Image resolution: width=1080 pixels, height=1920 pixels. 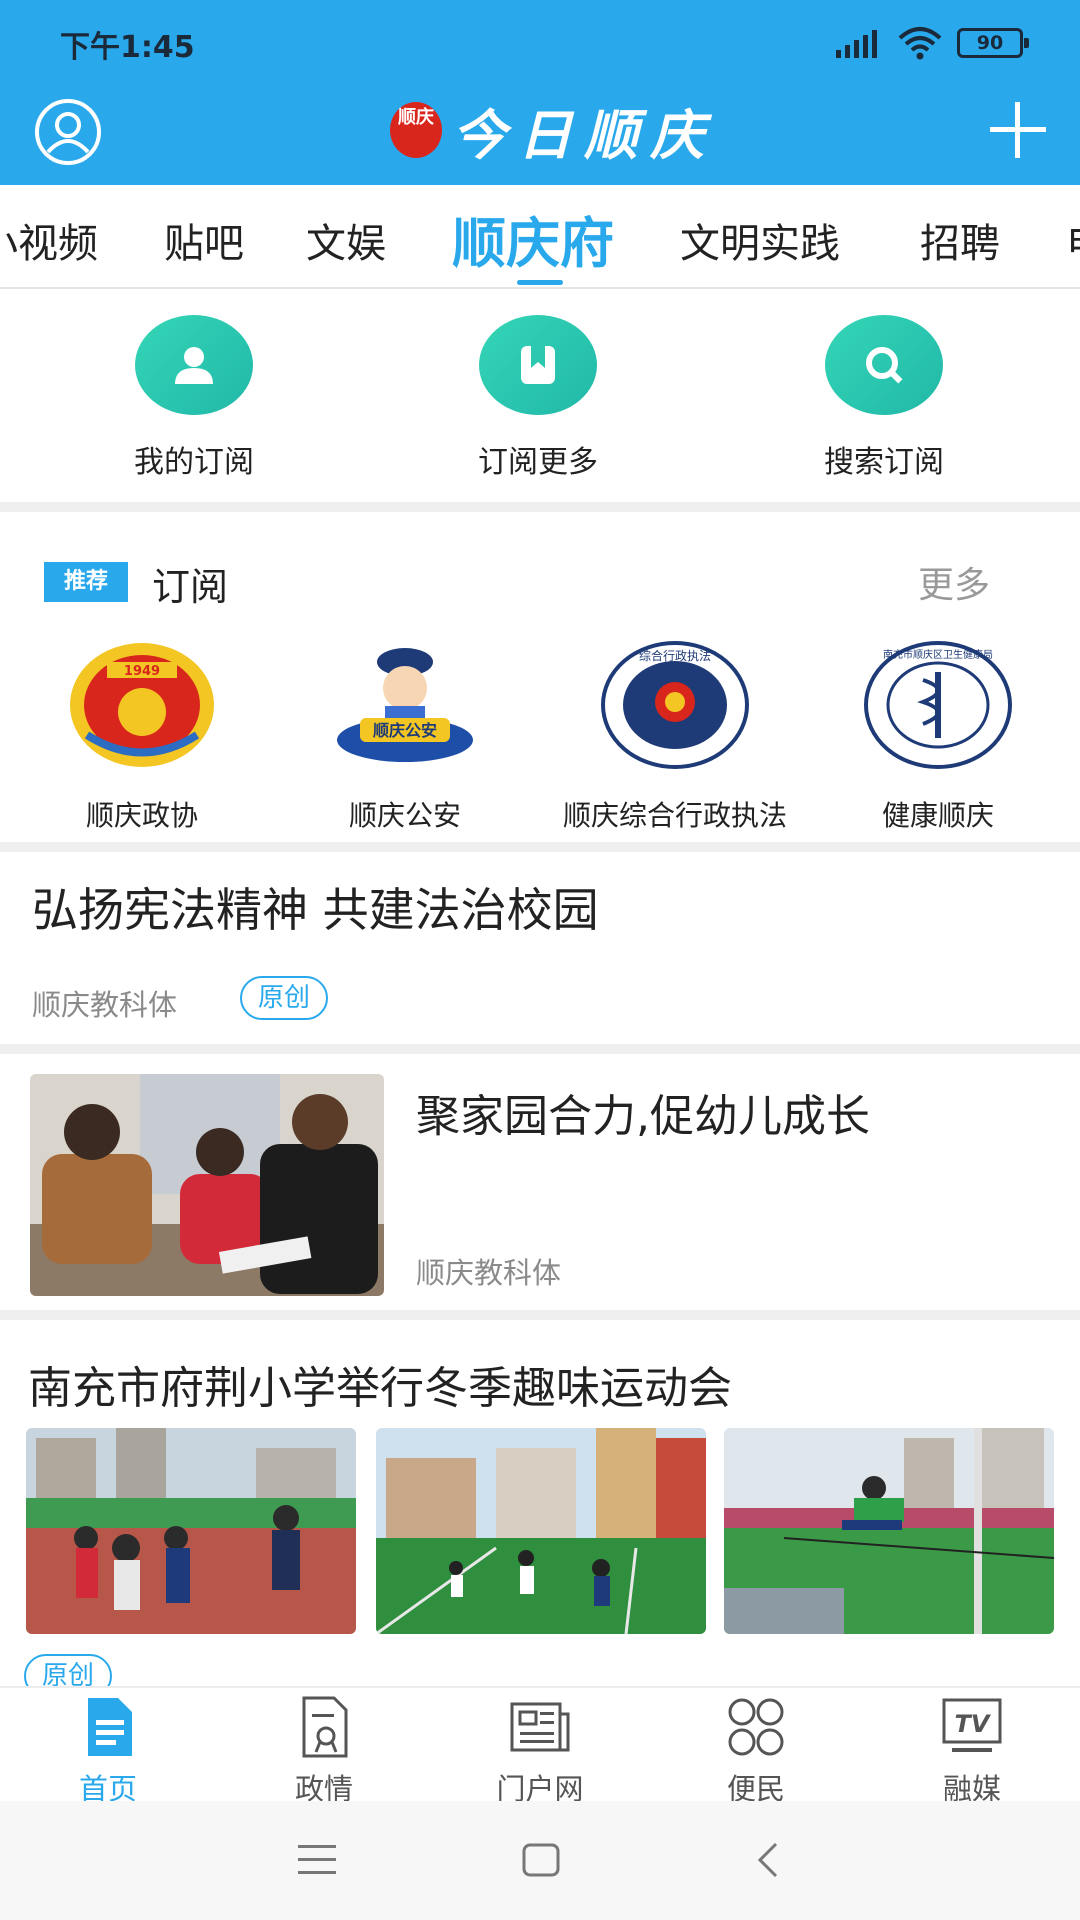 What do you see at coordinates (142, 671) in the screenshot?
I see `cppcc-logo-text: 1949` at bounding box center [142, 671].